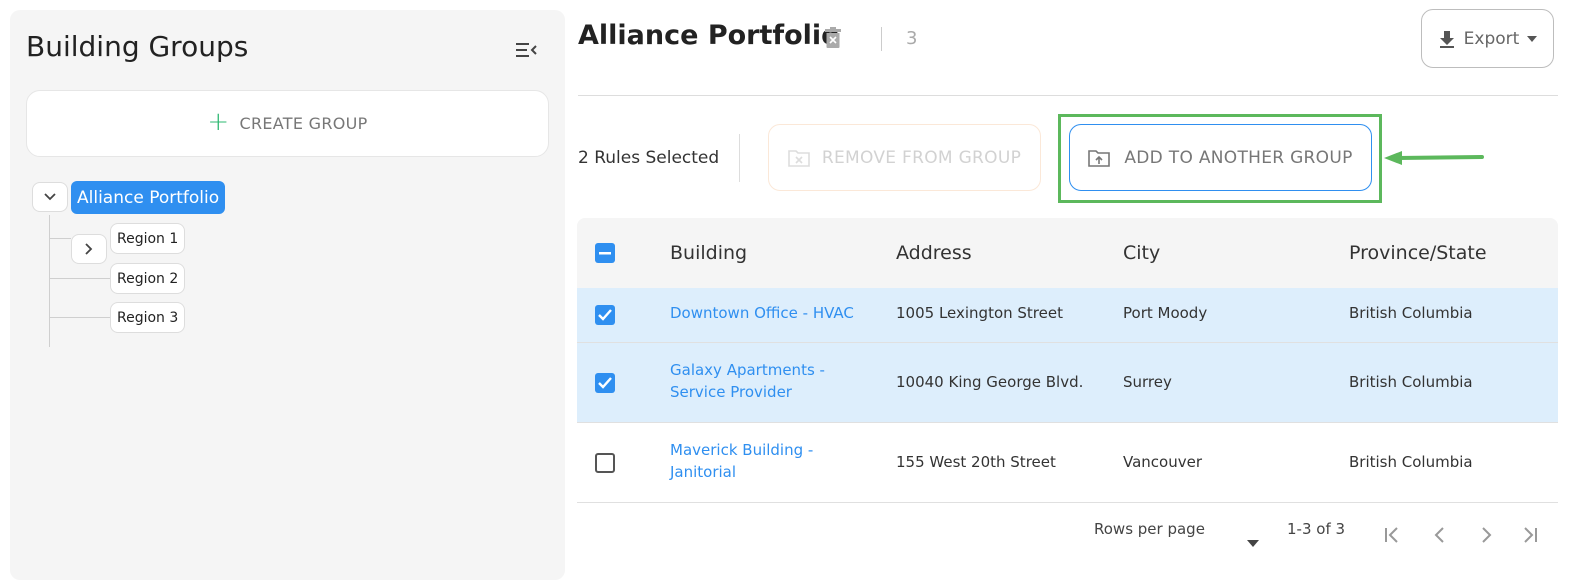  I want to click on address-cell: 1005 Lexington Street, so click(979, 313).